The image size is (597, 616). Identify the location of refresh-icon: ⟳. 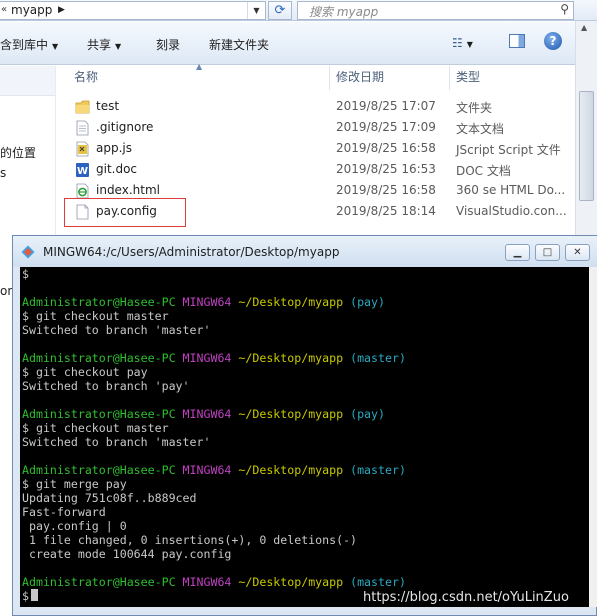
(280, 10).